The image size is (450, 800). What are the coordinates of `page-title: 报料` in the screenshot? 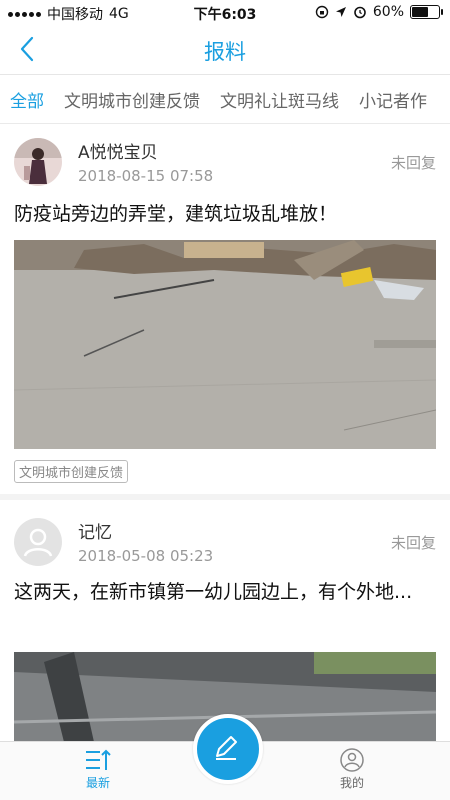 It's located at (225, 52).